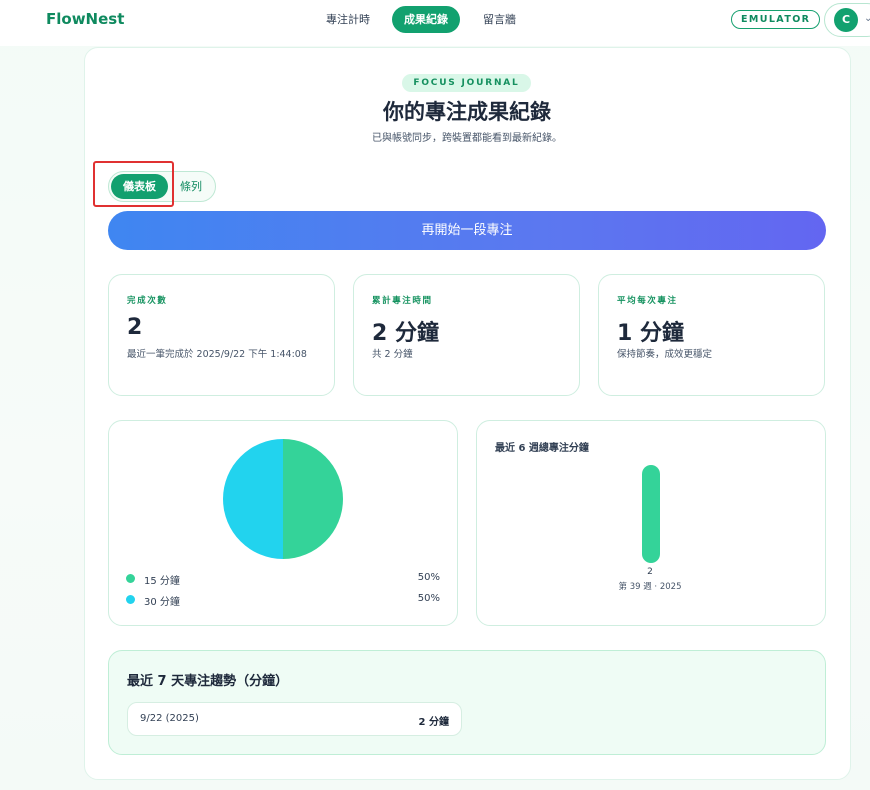 This screenshot has width=870, height=790. What do you see at coordinates (467, 112) in the screenshot?
I see `page-title: 你的專注成果紀錄` at bounding box center [467, 112].